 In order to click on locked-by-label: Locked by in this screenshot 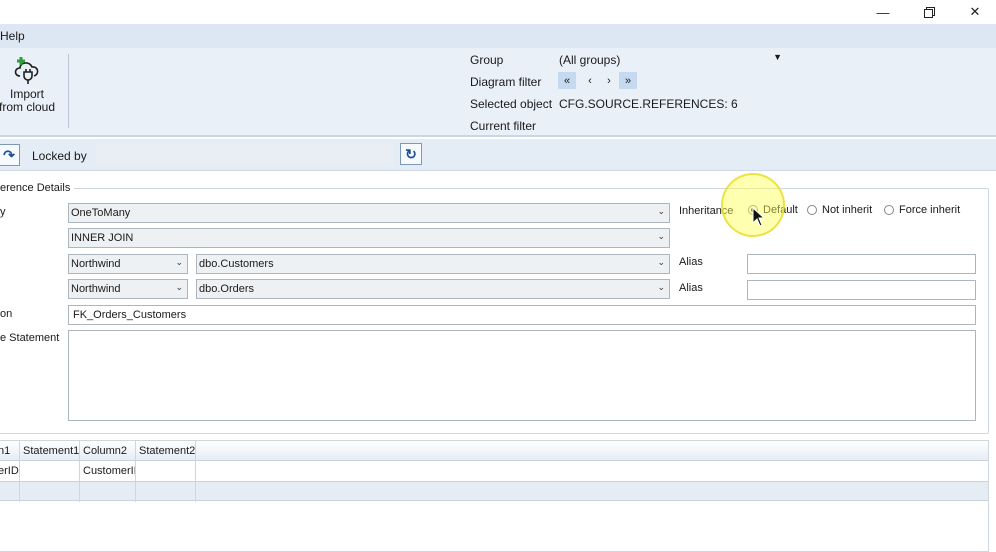, I will do `click(59, 156)`.